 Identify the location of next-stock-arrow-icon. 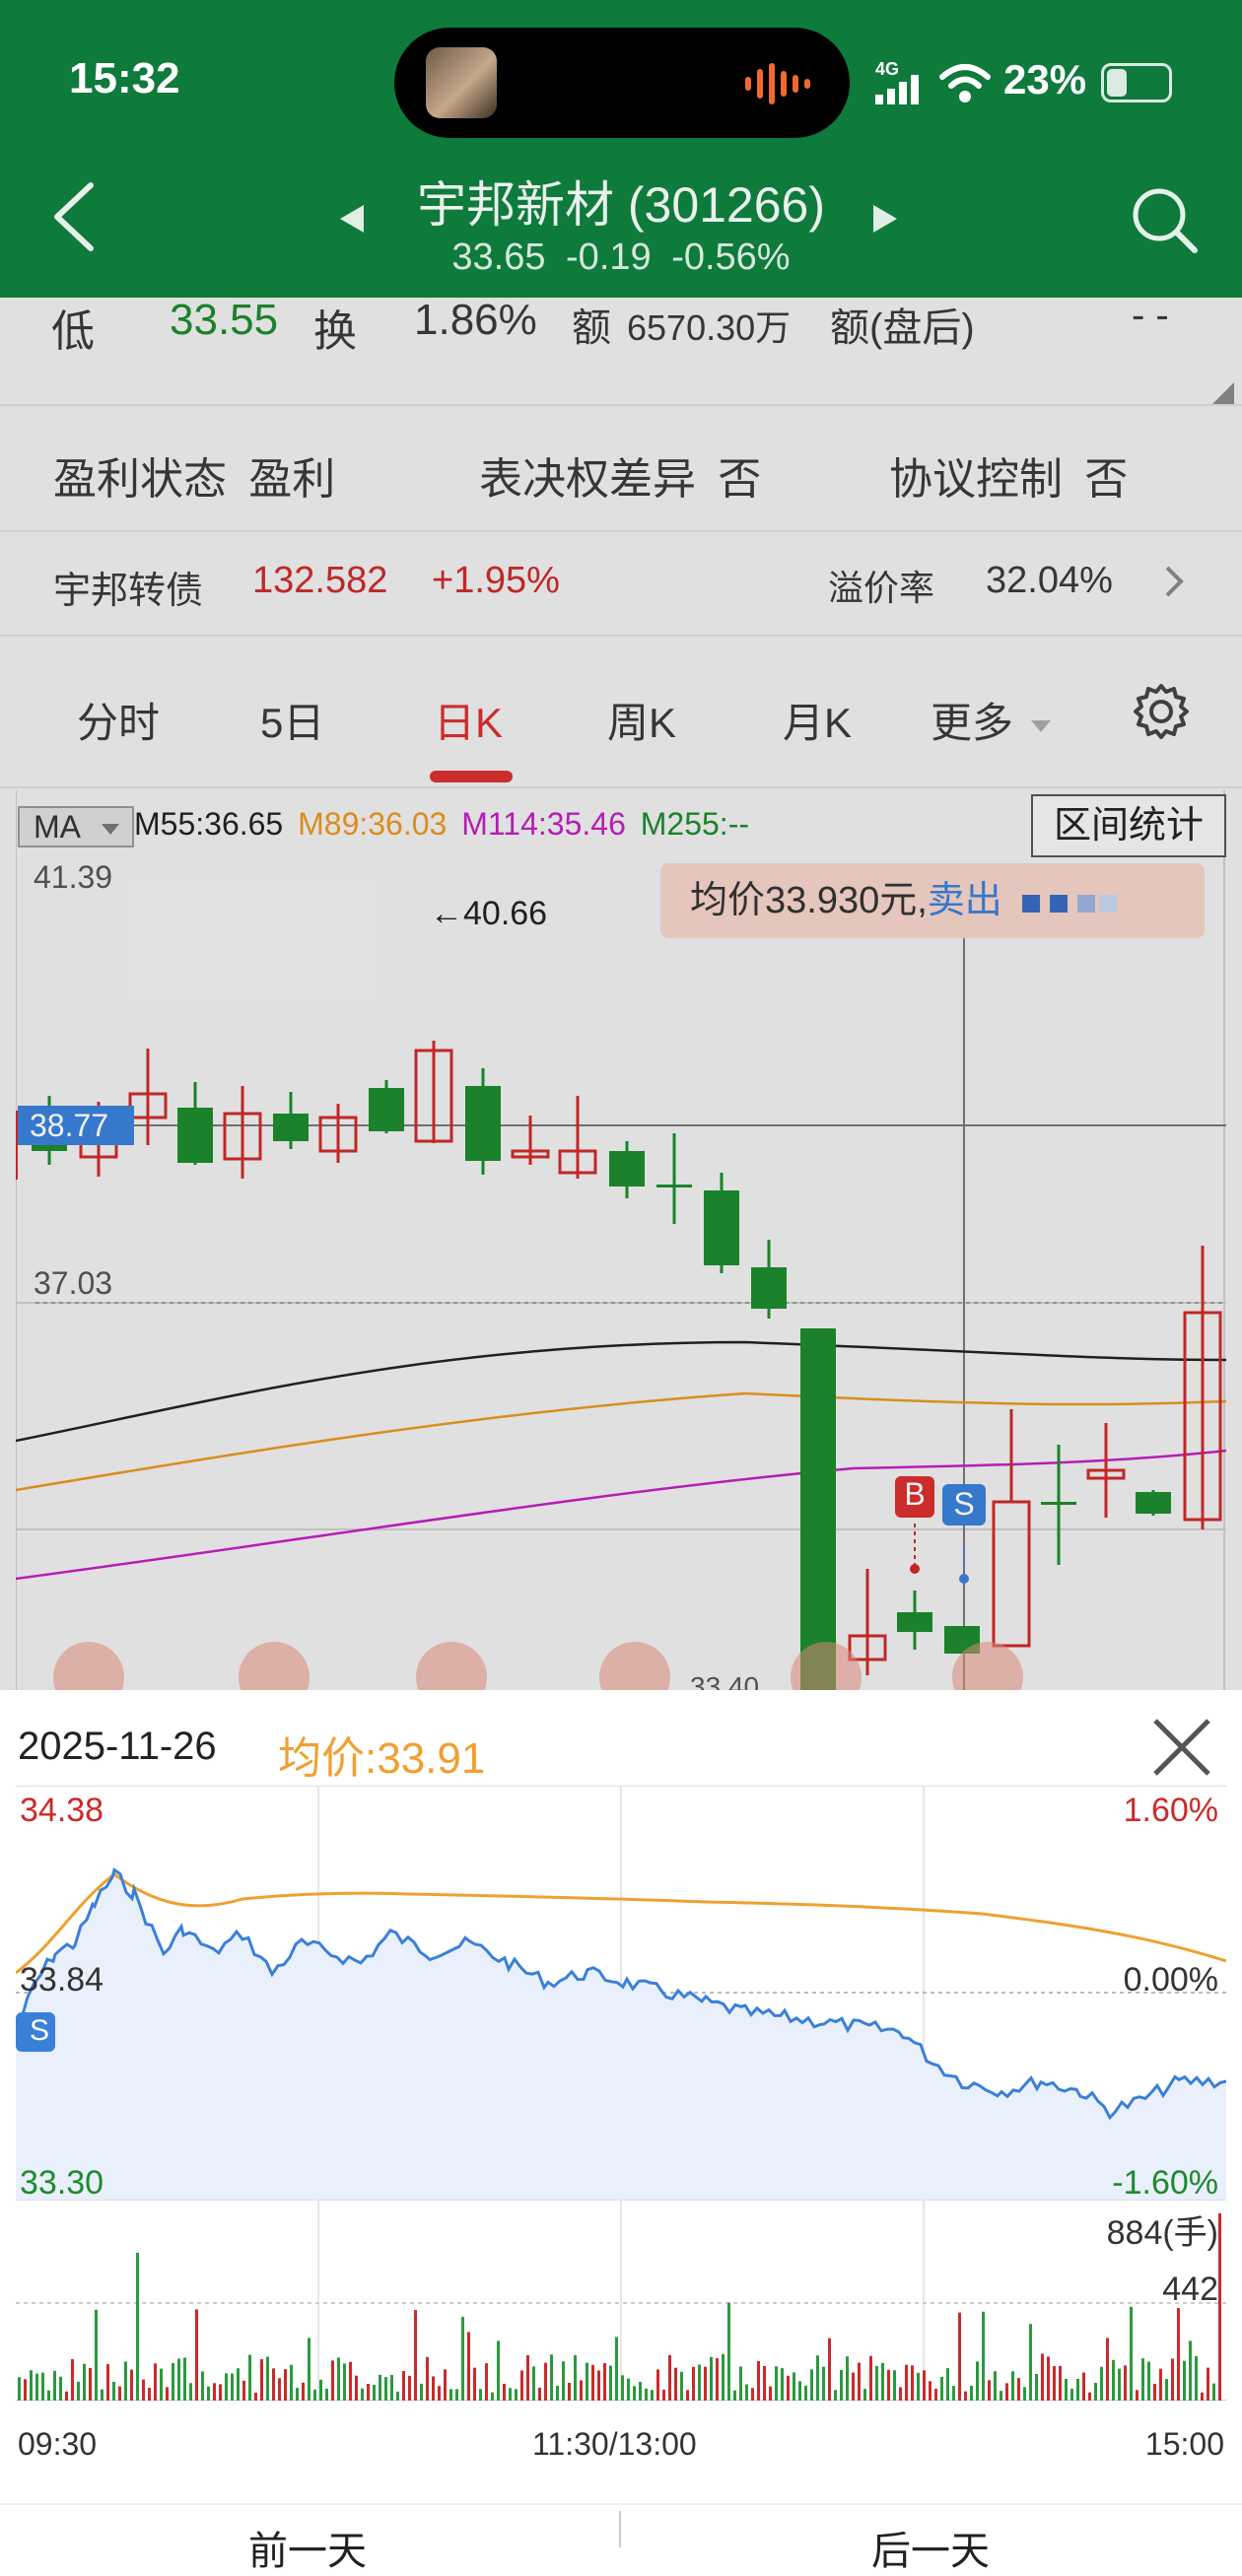
(885, 219).